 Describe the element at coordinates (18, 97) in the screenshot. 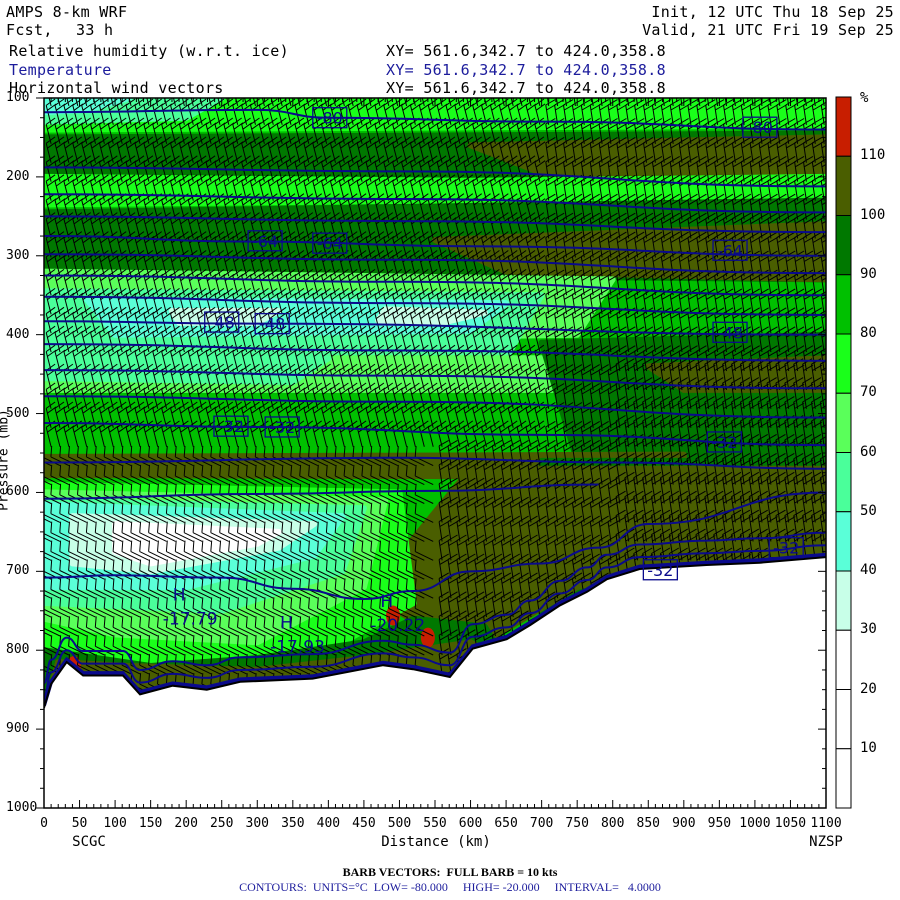

I see `y-tick-label: 100` at that location.